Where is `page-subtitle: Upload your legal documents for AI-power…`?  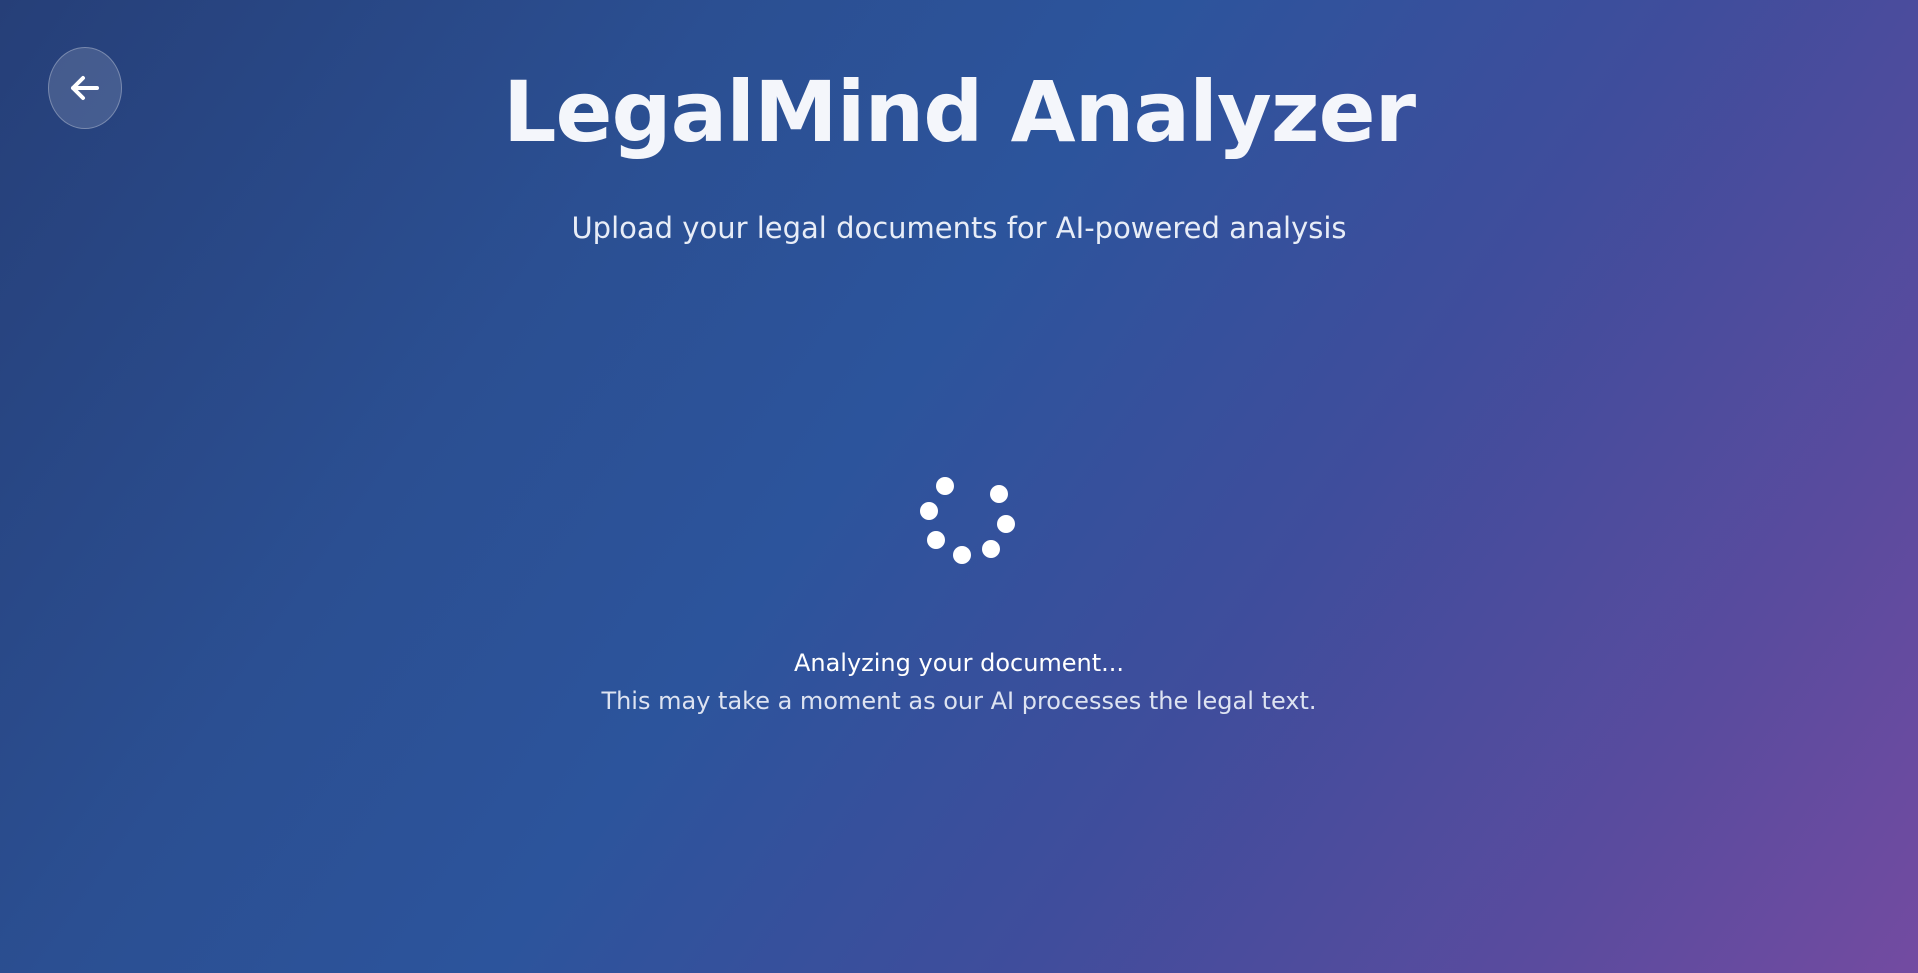
page-subtitle: Upload your legal documents for AI-power… is located at coordinates (959, 228).